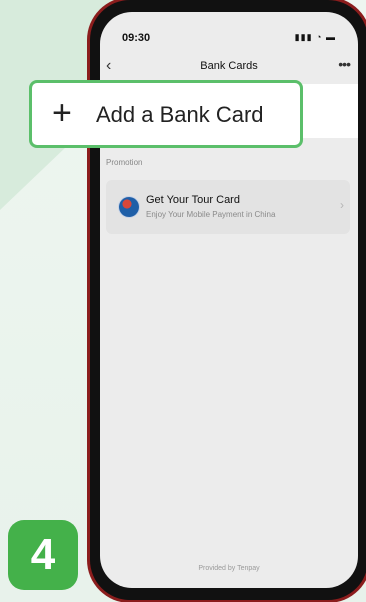 Image resolution: width=366 pixels, height=602 pixels. What do you see at coordinates (211, 214) in the screenshot?
I see `promo-subtitle: Enjoy Your Mobile Payment in China` at bounding box center [211, 214].